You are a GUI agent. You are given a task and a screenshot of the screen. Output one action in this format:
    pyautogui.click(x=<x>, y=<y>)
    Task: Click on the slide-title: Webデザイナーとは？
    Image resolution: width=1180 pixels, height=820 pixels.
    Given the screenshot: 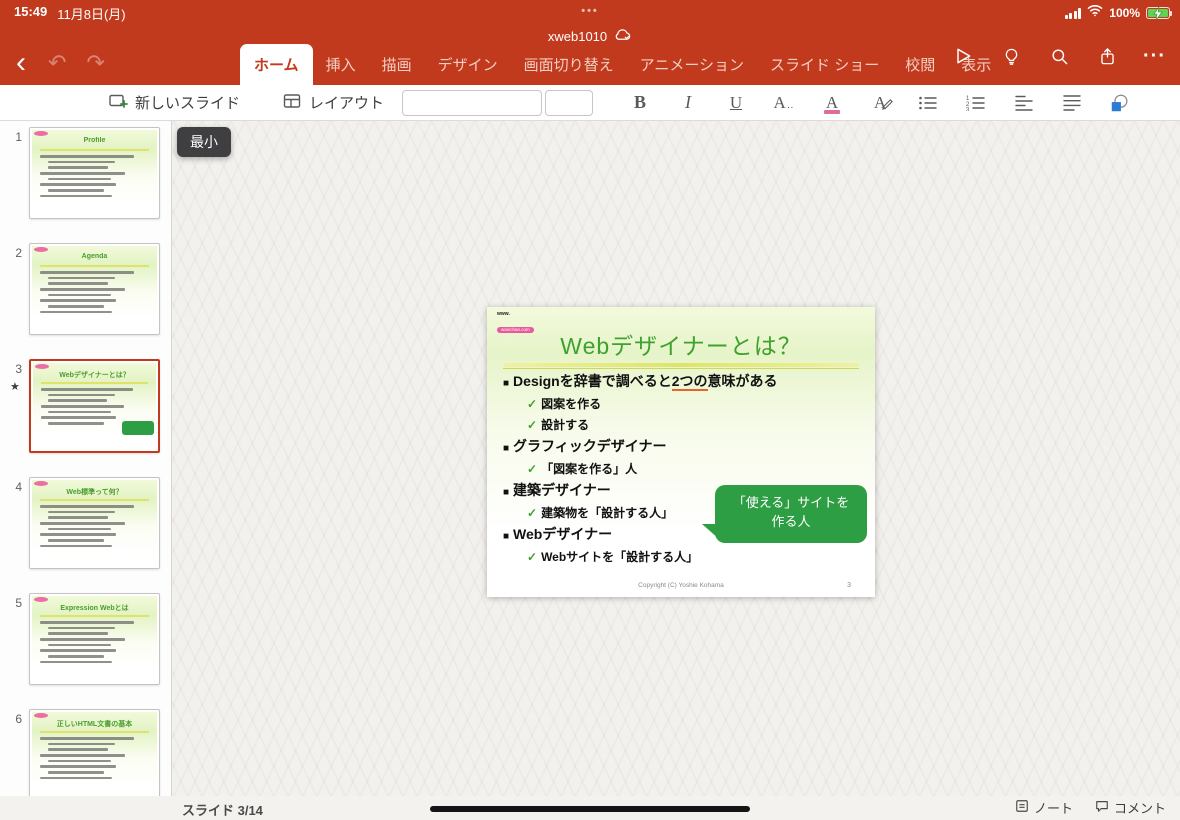 What is the action you would take?
    pyautogui.click(x=681, y=344)
    